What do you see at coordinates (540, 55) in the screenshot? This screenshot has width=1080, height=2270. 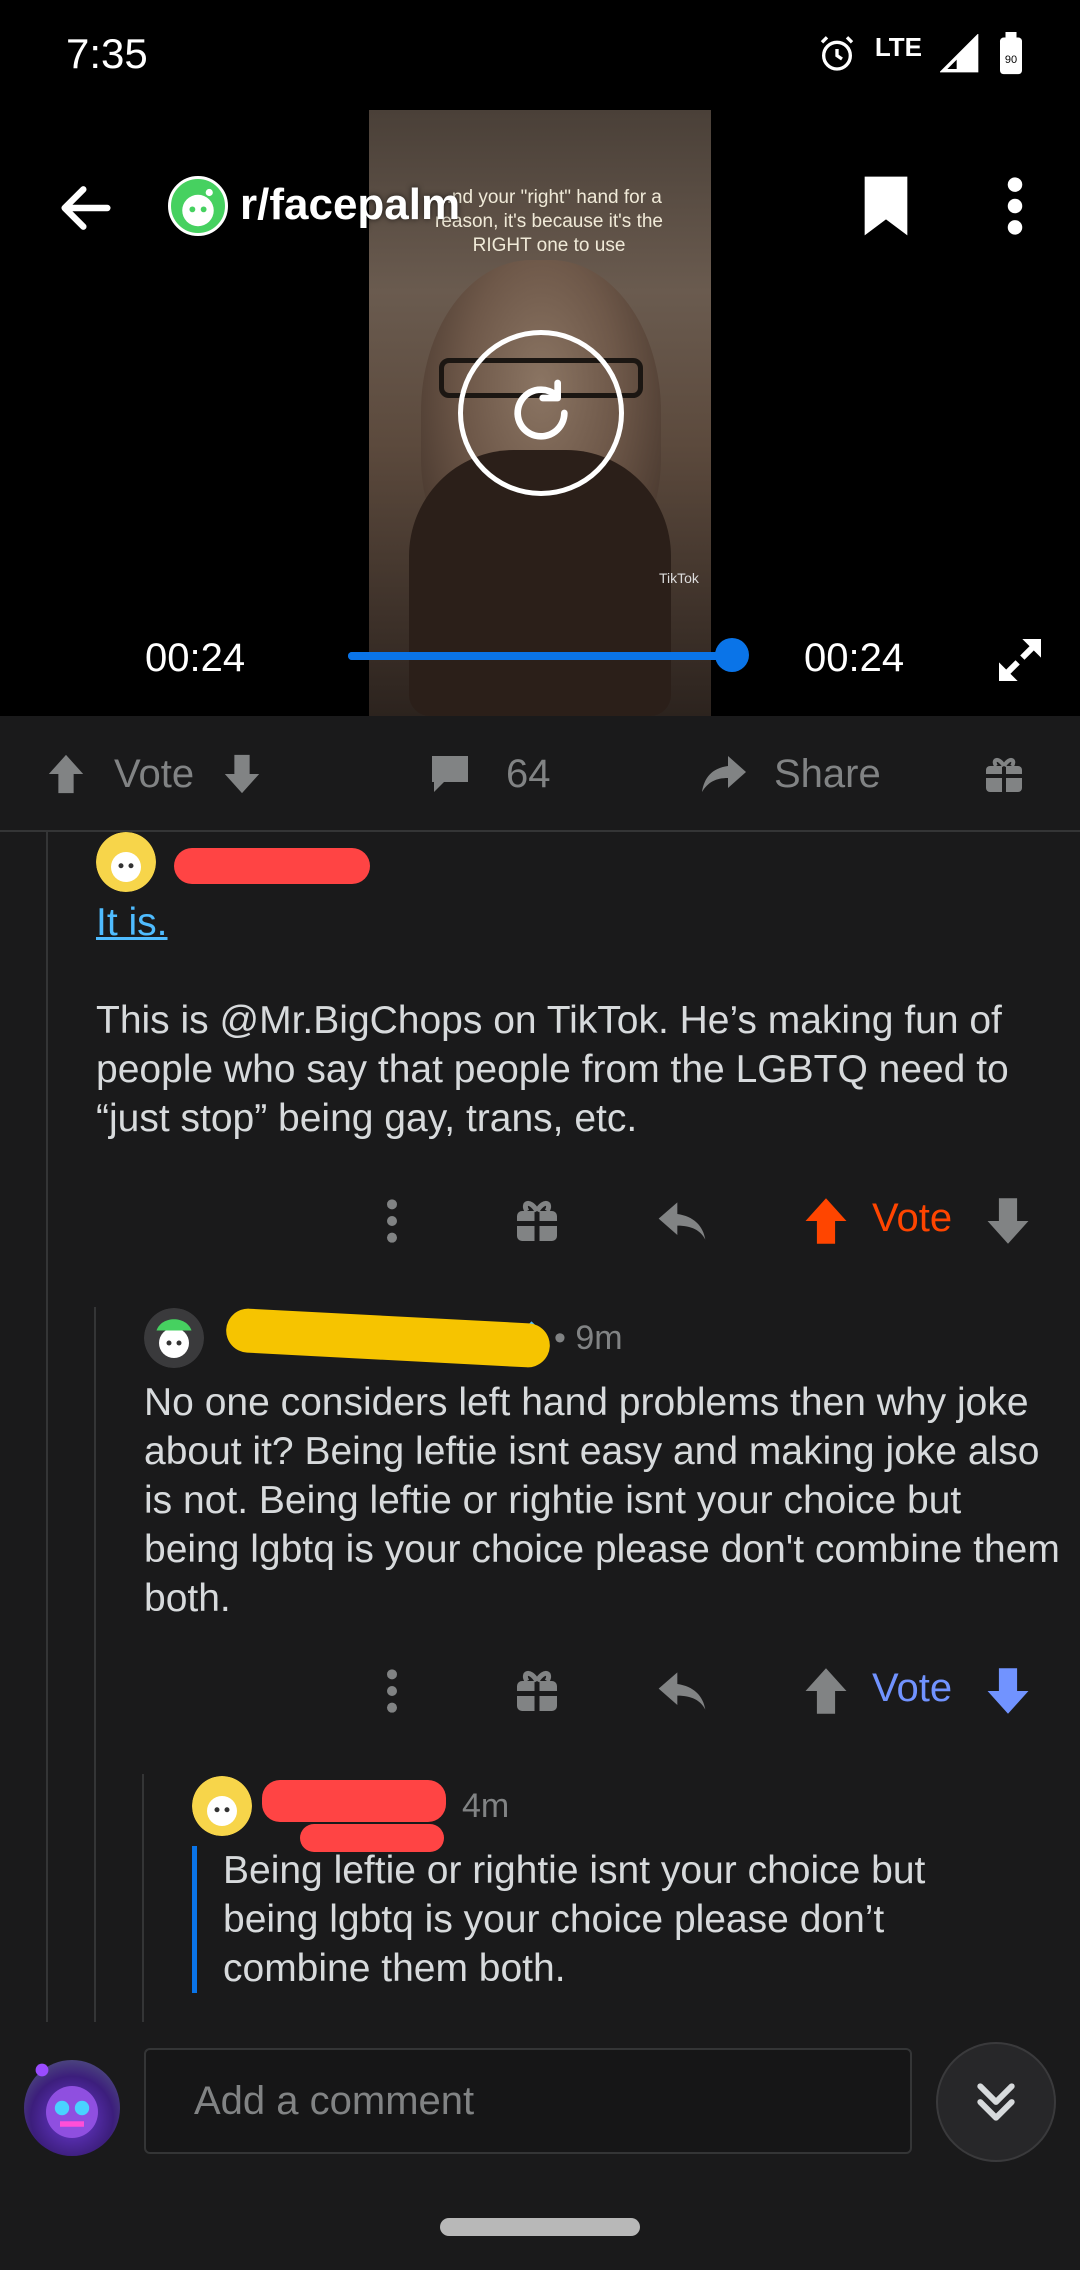 I see `status-bar: 7:35 LTE 90` at bounding box center [540, 55].